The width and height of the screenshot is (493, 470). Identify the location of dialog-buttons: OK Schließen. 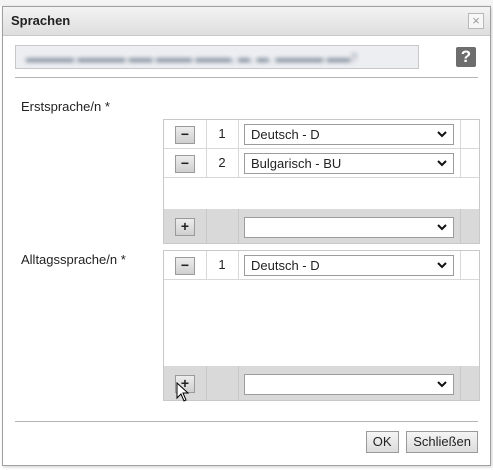
(420, 442).